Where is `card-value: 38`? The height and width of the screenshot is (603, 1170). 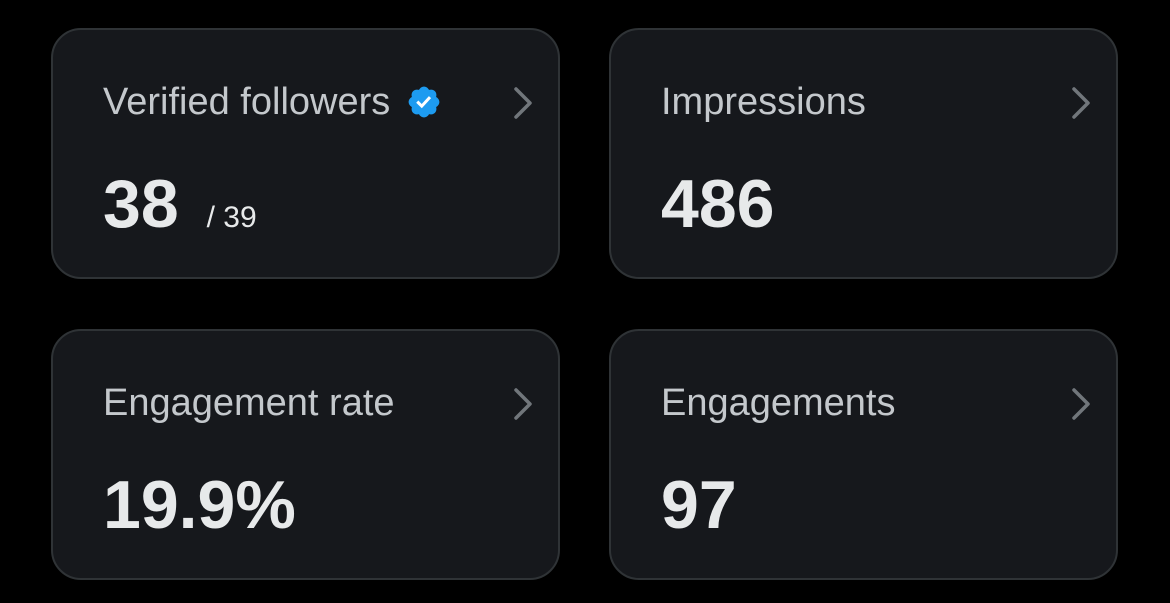
card-value: 38 is located at coordinates (141, 204).